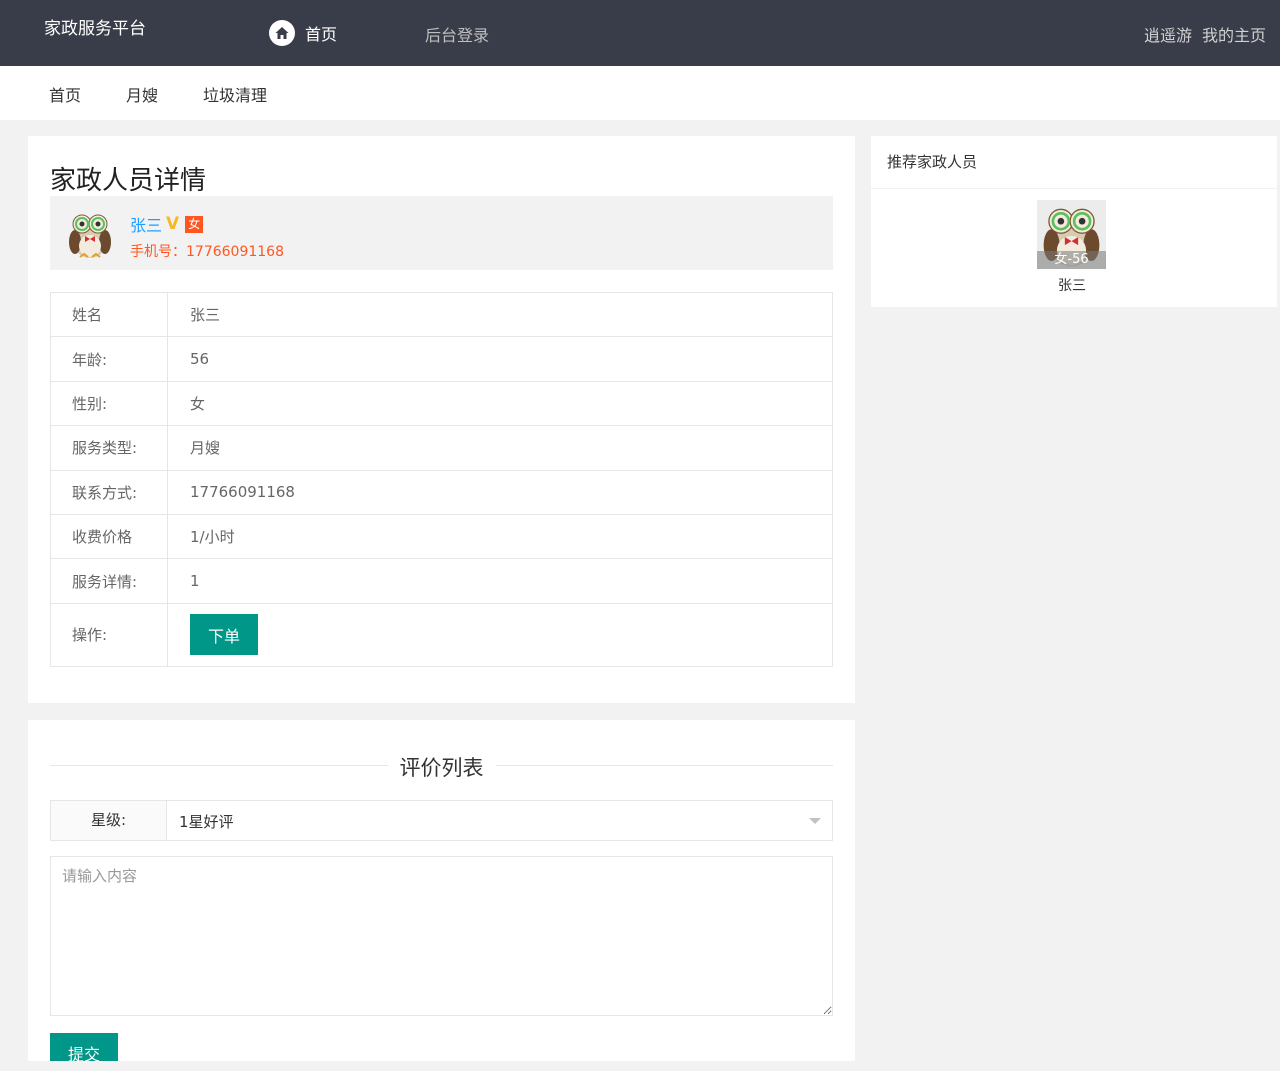 Image resolution: width=1280 pixels, height=1071 pixels. Describe the element at coordinates (1074, 162) in the screenshot. I see `recommend-title: 推荐家政人员` at that location.